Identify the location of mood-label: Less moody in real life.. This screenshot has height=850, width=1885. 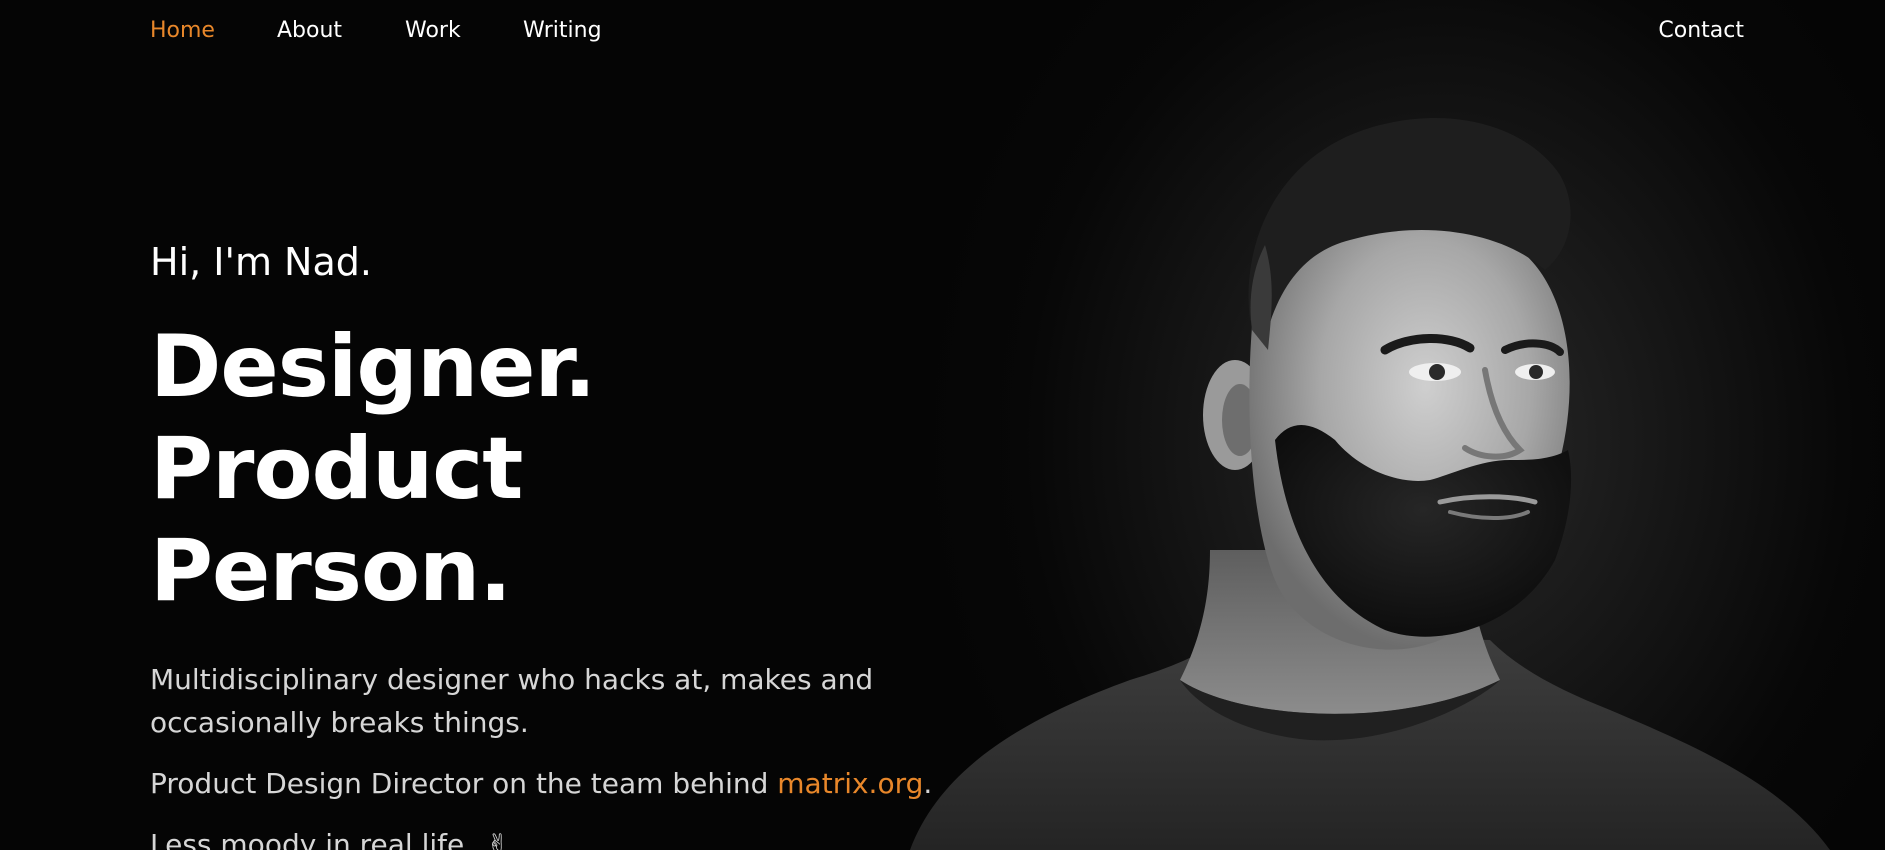
(312, 839).